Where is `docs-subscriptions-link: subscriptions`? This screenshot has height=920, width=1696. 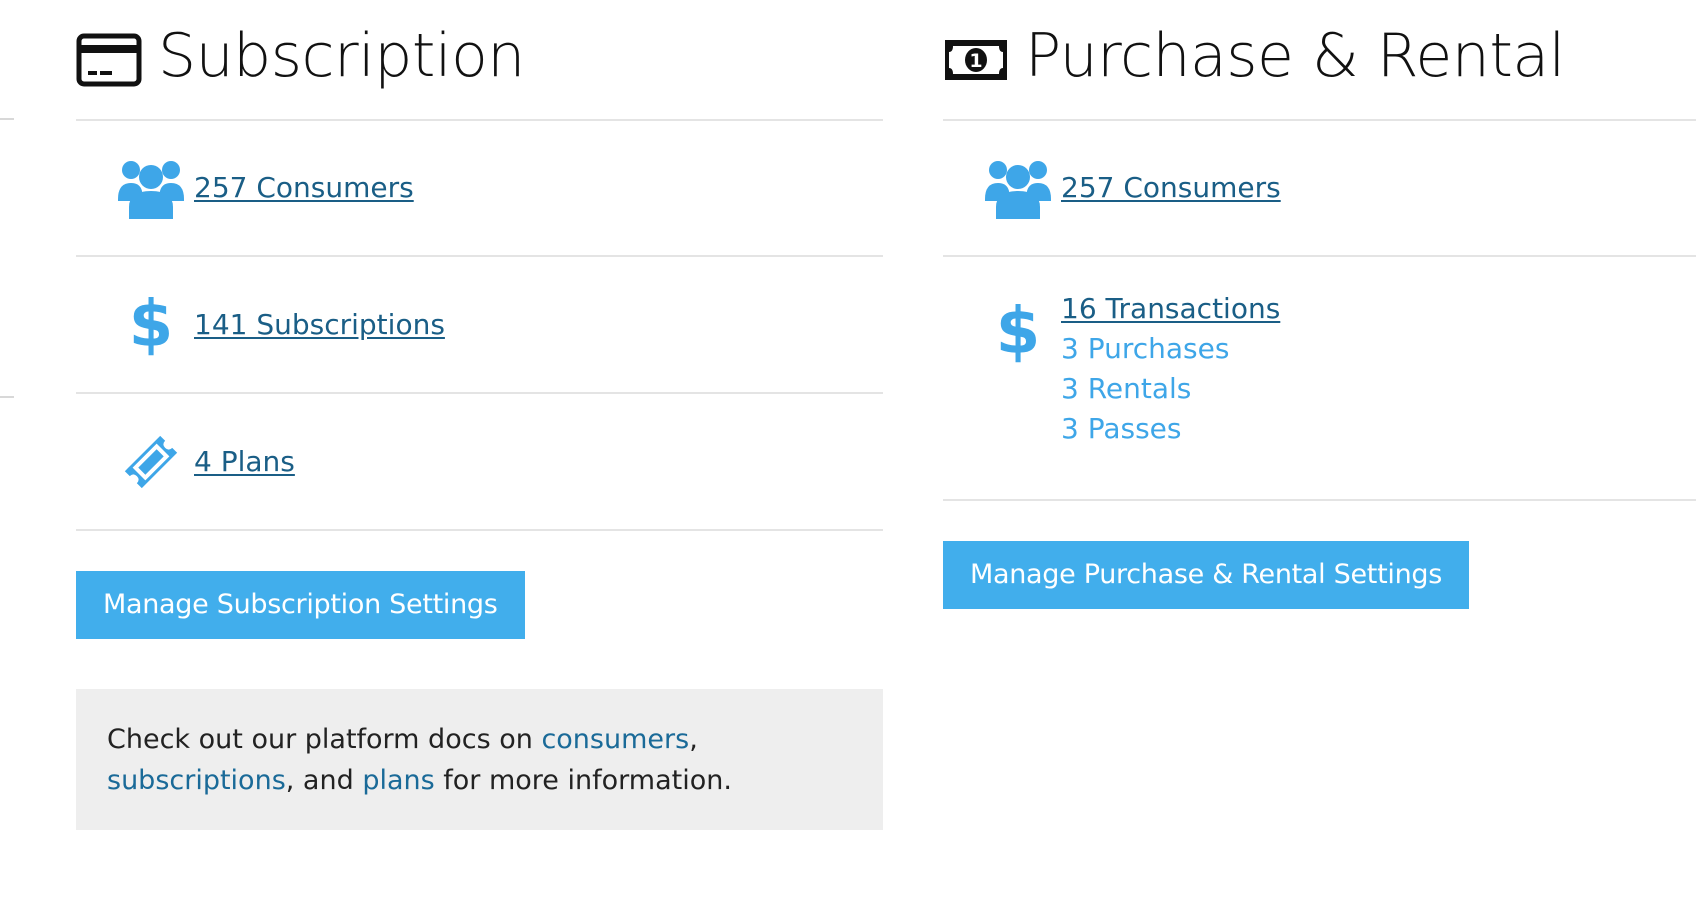 docs-subscriptions-link: subscriptions is located at coordinates (196, 780).